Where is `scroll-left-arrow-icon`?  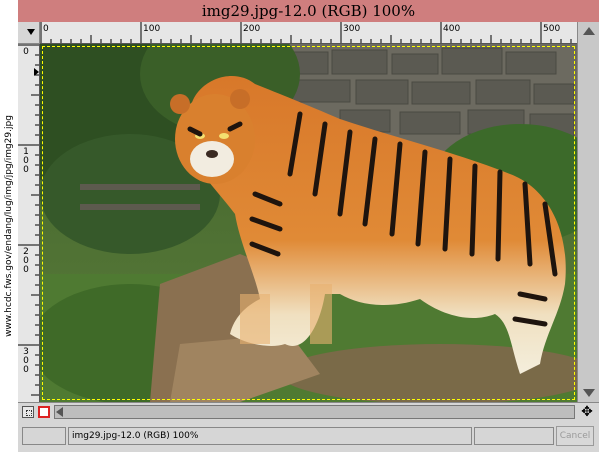
scroll-left-arrow-icon is located at coordinates (59, 412).